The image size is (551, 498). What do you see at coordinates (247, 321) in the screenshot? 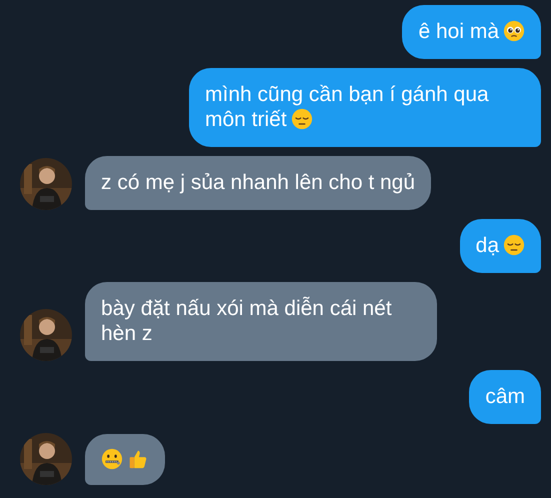
I see `message-text: bày đặt nấu xói mà diễn cái nét hèn z` at bounding box center [247, 321].